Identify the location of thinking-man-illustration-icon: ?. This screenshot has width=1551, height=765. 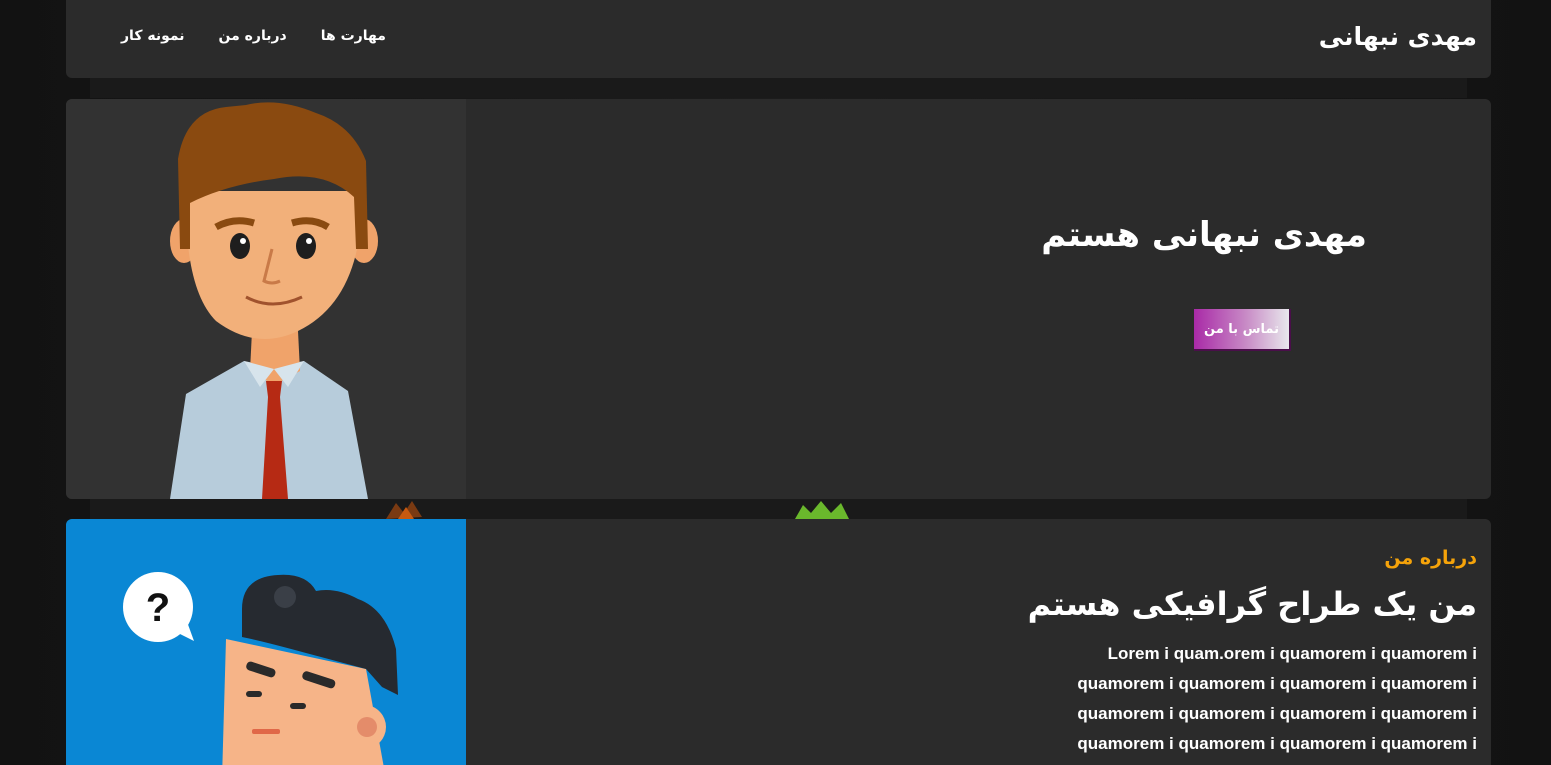
(260, 668).